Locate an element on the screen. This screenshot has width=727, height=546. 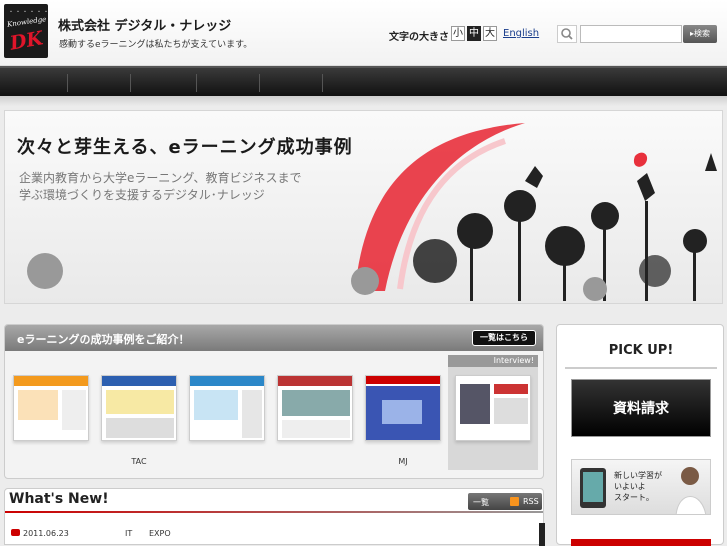
whats-new-title: What's New! is located at coordinates (59, 499).